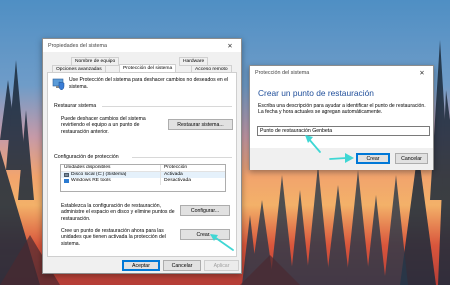 Image resolution: width=450 pixels, height=285 pixels. What do you see at coordinates (177, 181) in the screenshot?
I see `protection-status: Desactivada` at bounding box center [177, 181].